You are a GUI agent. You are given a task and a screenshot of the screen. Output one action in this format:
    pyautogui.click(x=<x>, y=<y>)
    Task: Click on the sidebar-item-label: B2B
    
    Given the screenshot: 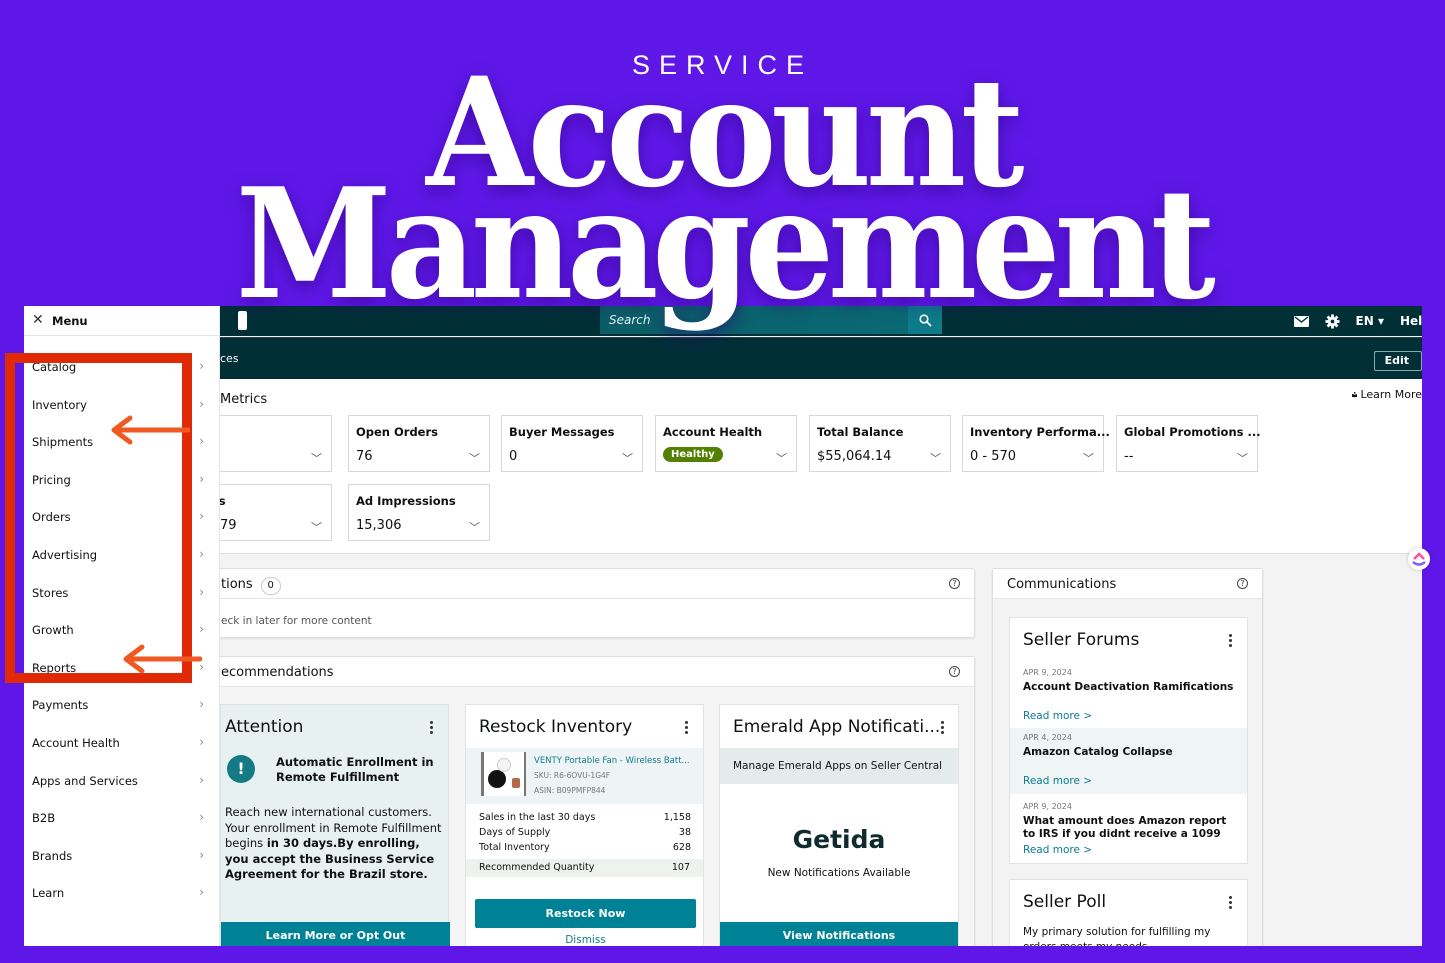 What is the action you would take?
    pyautogui.click(x=44, y=818)
    